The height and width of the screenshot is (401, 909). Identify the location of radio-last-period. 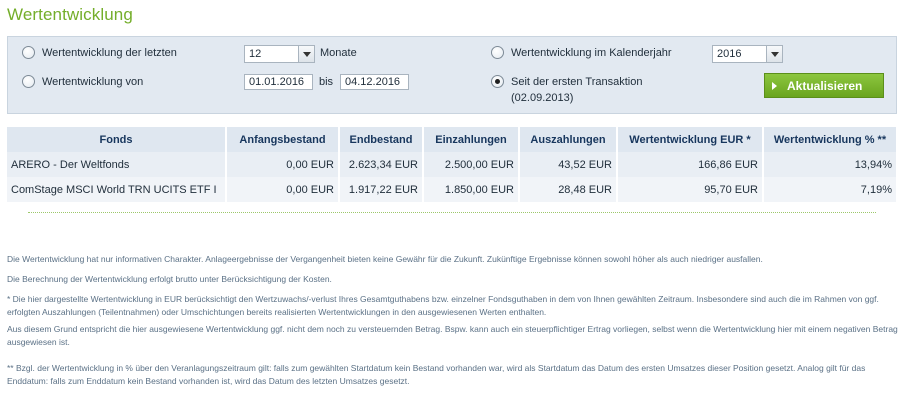
(28, 52).